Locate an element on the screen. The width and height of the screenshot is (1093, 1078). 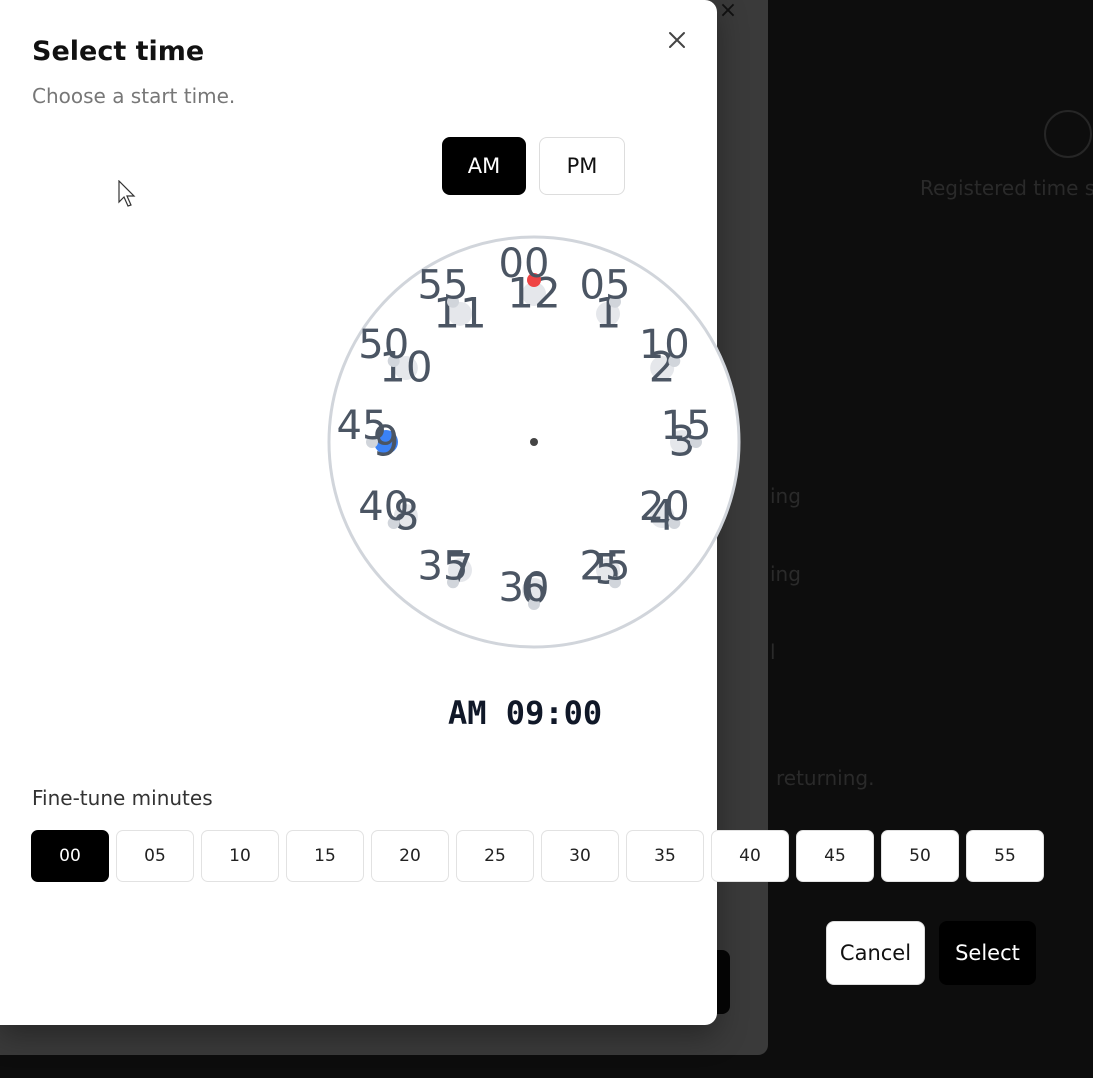
minute-option-15: 15 is located at coordinates (325, 856).